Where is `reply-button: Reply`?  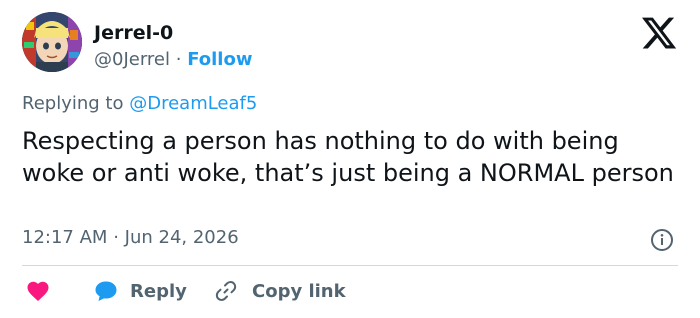 reply-button: Reply is located at coordinates (140, 291).